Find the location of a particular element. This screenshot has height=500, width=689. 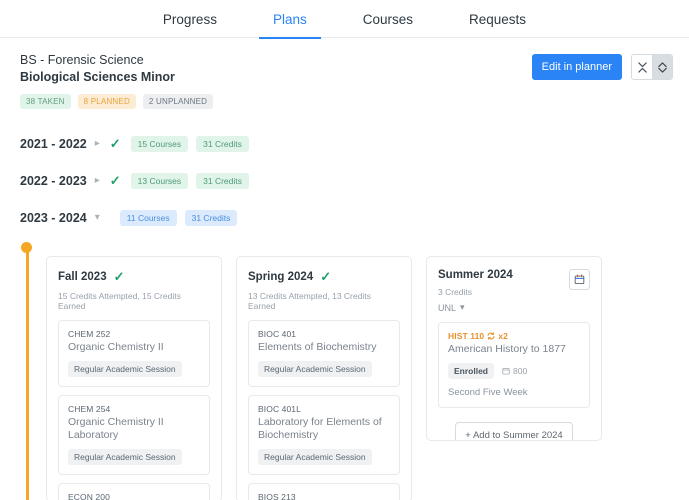

course-code: BIOC 401 is located at coordinates (277, 334).